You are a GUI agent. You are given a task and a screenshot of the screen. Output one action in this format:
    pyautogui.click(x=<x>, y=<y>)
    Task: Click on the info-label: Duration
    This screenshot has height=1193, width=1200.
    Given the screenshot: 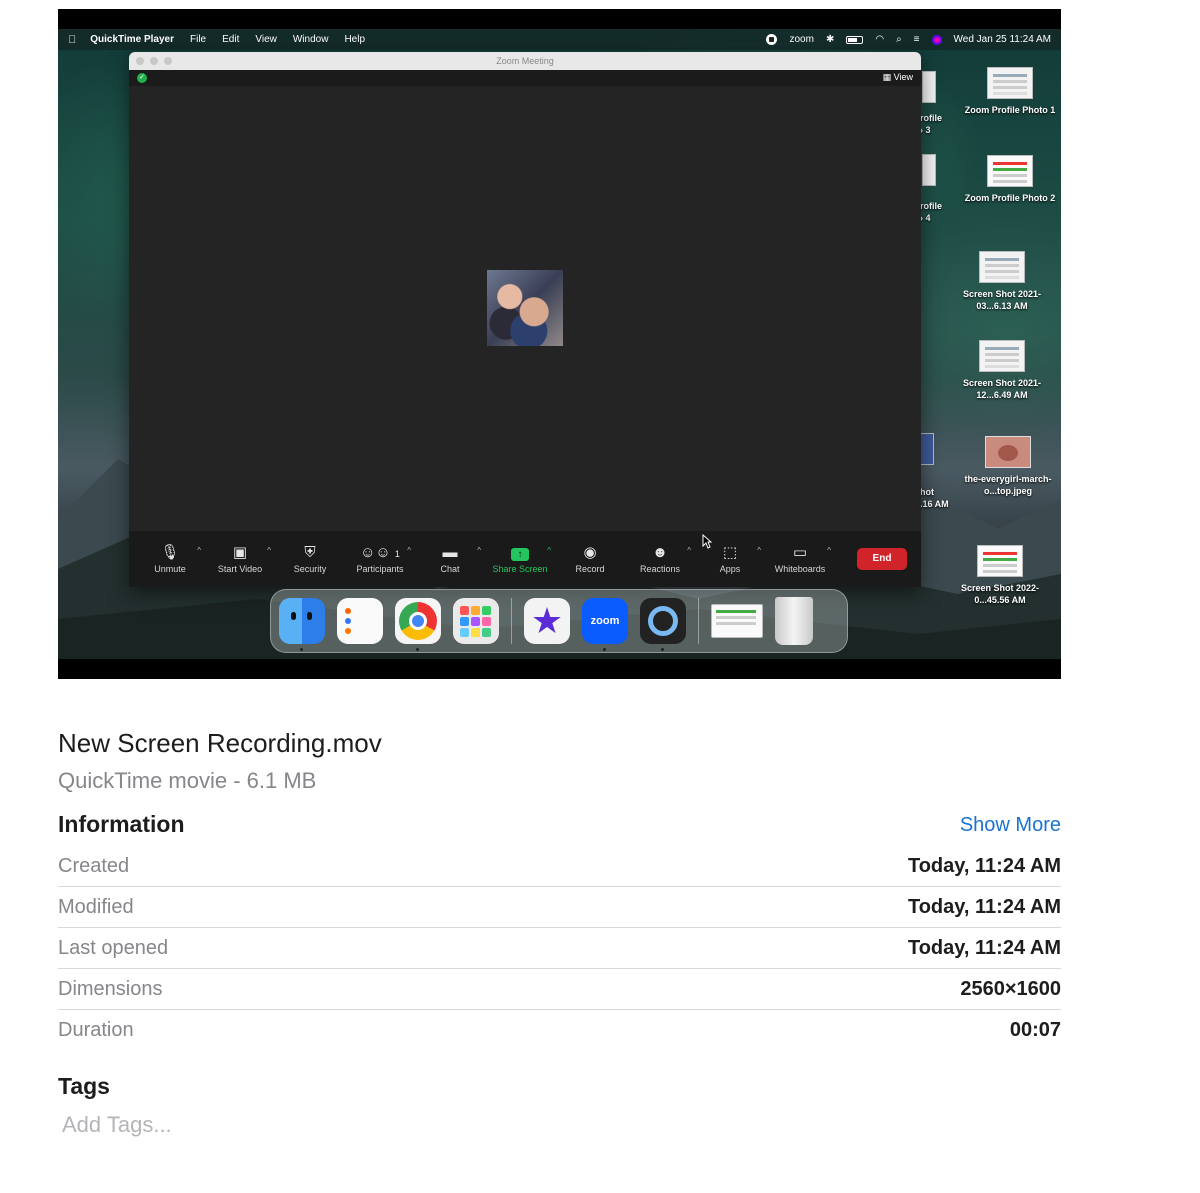 What is the action you would take?
    pyautogui.click(x=96, y=1030)
    